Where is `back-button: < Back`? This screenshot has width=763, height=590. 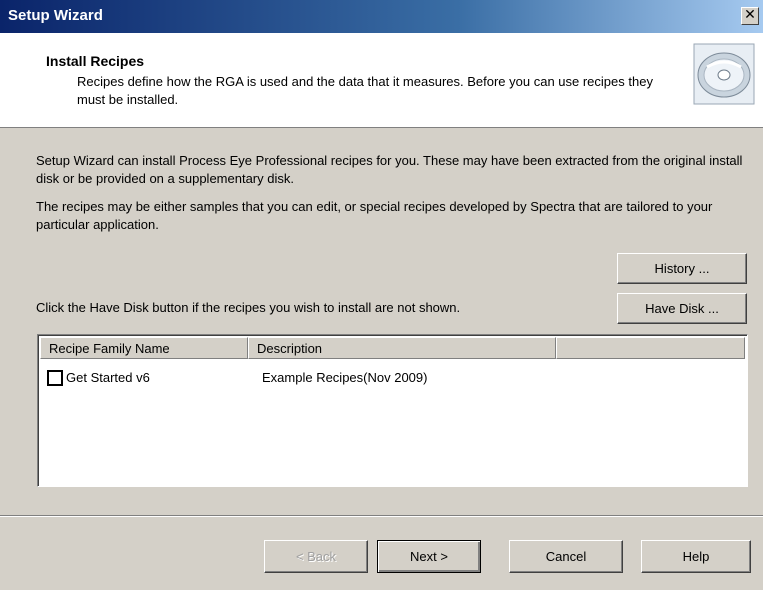
back-button: < Back is located at coordinates (316, 556).